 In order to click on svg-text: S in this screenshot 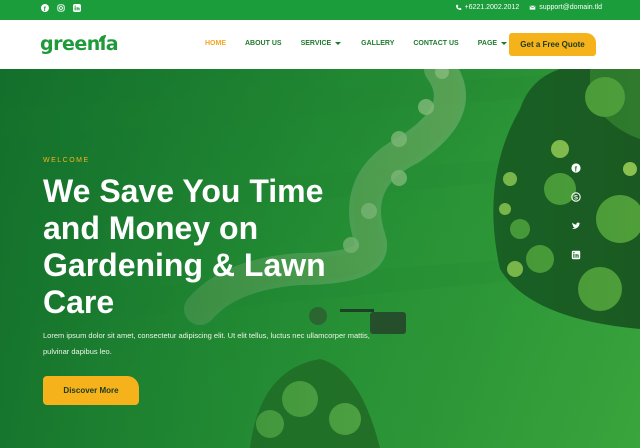, I will do `click(576, 199)`.